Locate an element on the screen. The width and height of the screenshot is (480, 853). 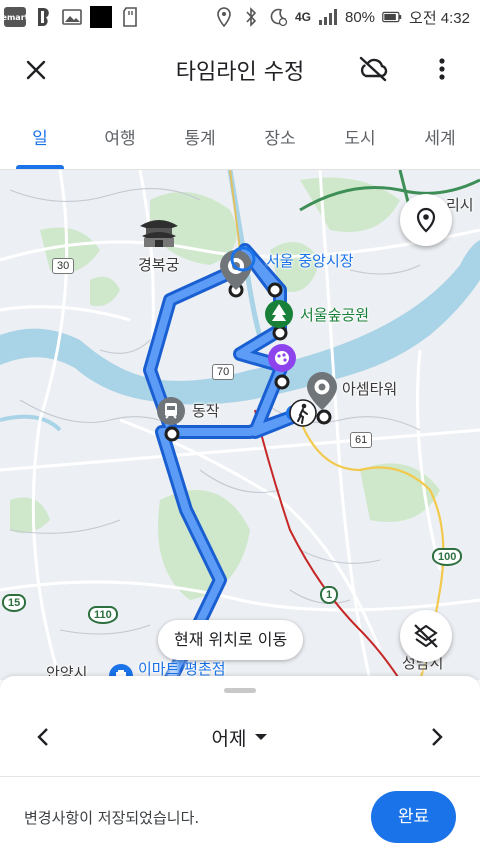
more-vert-icon is located at coordinates (442, 69).